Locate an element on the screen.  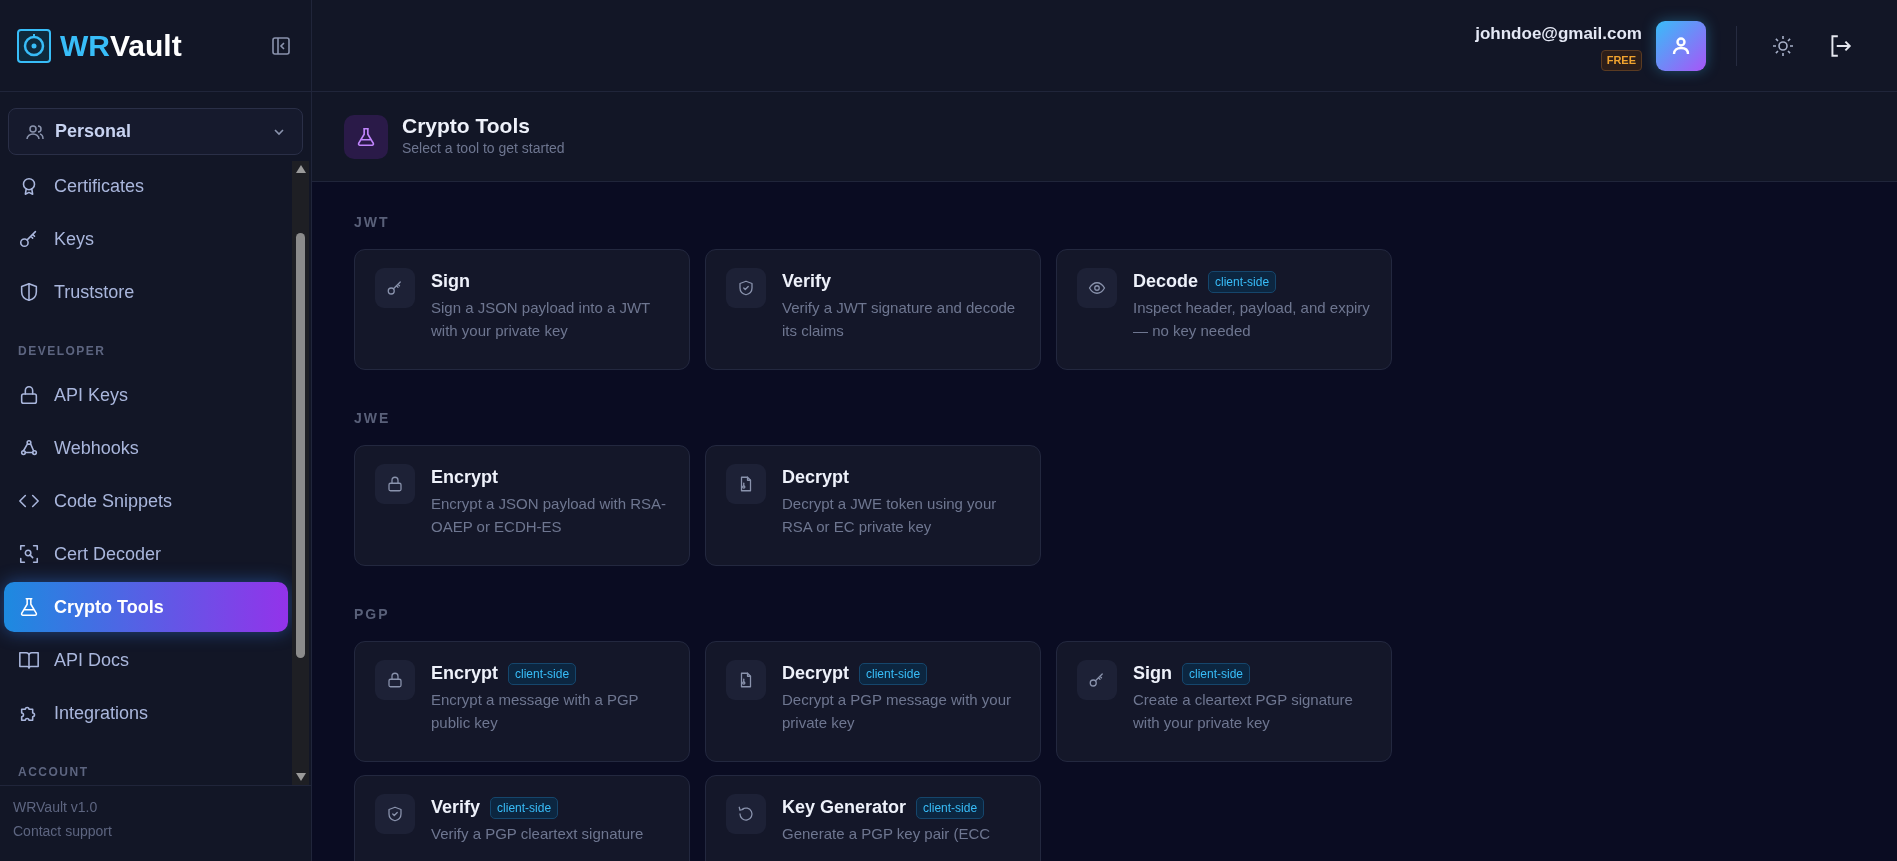
logo-icon is located at coordinates (34, 45).